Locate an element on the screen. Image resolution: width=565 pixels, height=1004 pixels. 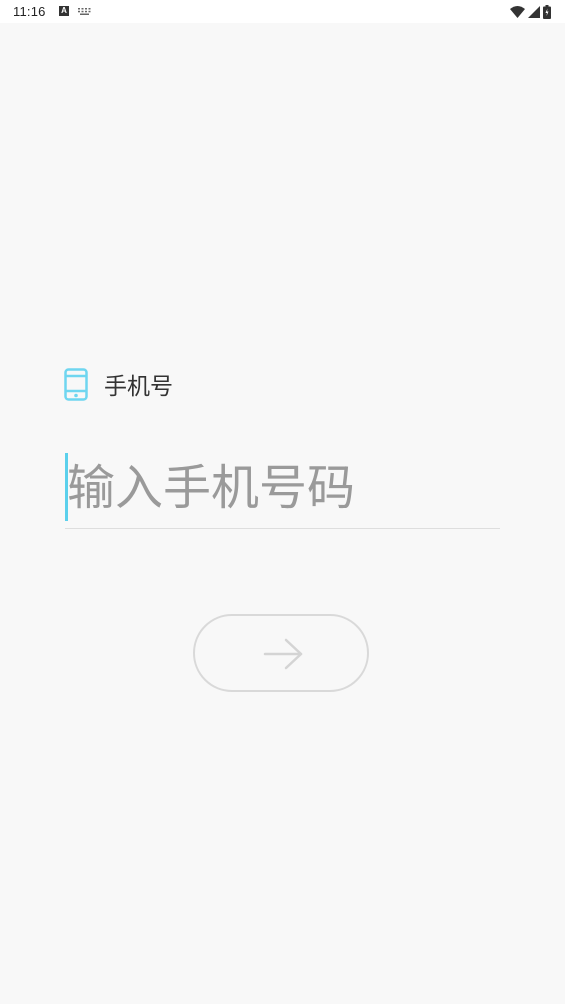
phone-label-row: 手机号 is located at coordinates (118, 384).